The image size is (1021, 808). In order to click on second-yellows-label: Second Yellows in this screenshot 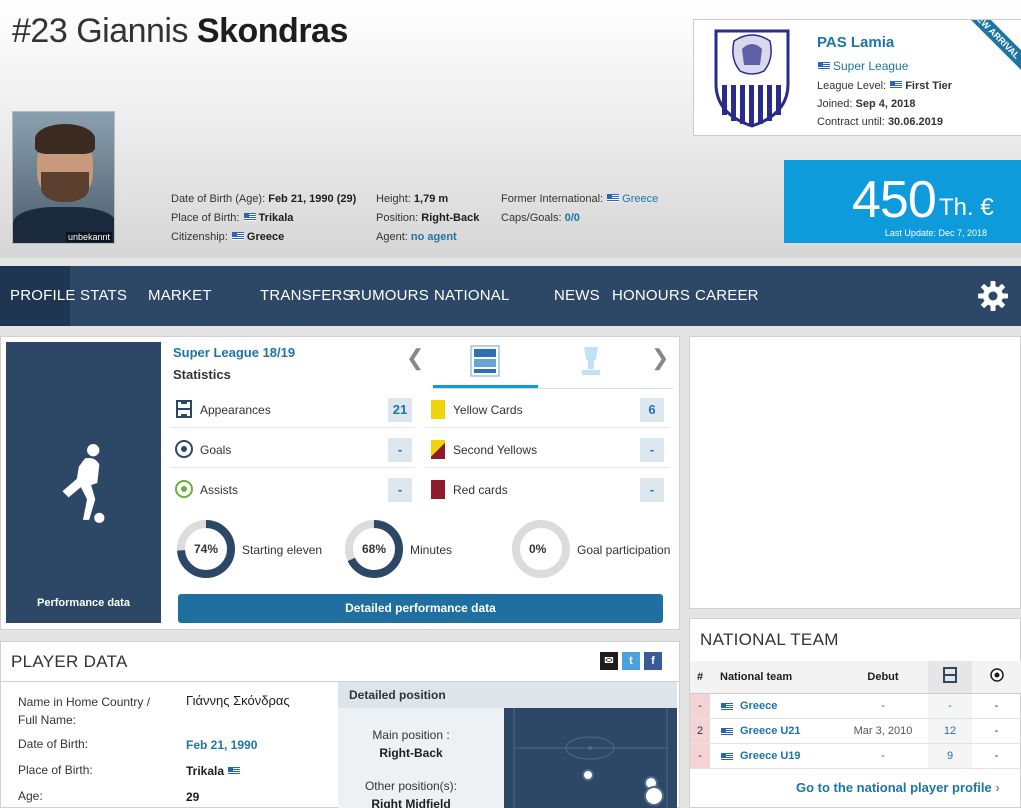, I will do `click(495, 450)`.